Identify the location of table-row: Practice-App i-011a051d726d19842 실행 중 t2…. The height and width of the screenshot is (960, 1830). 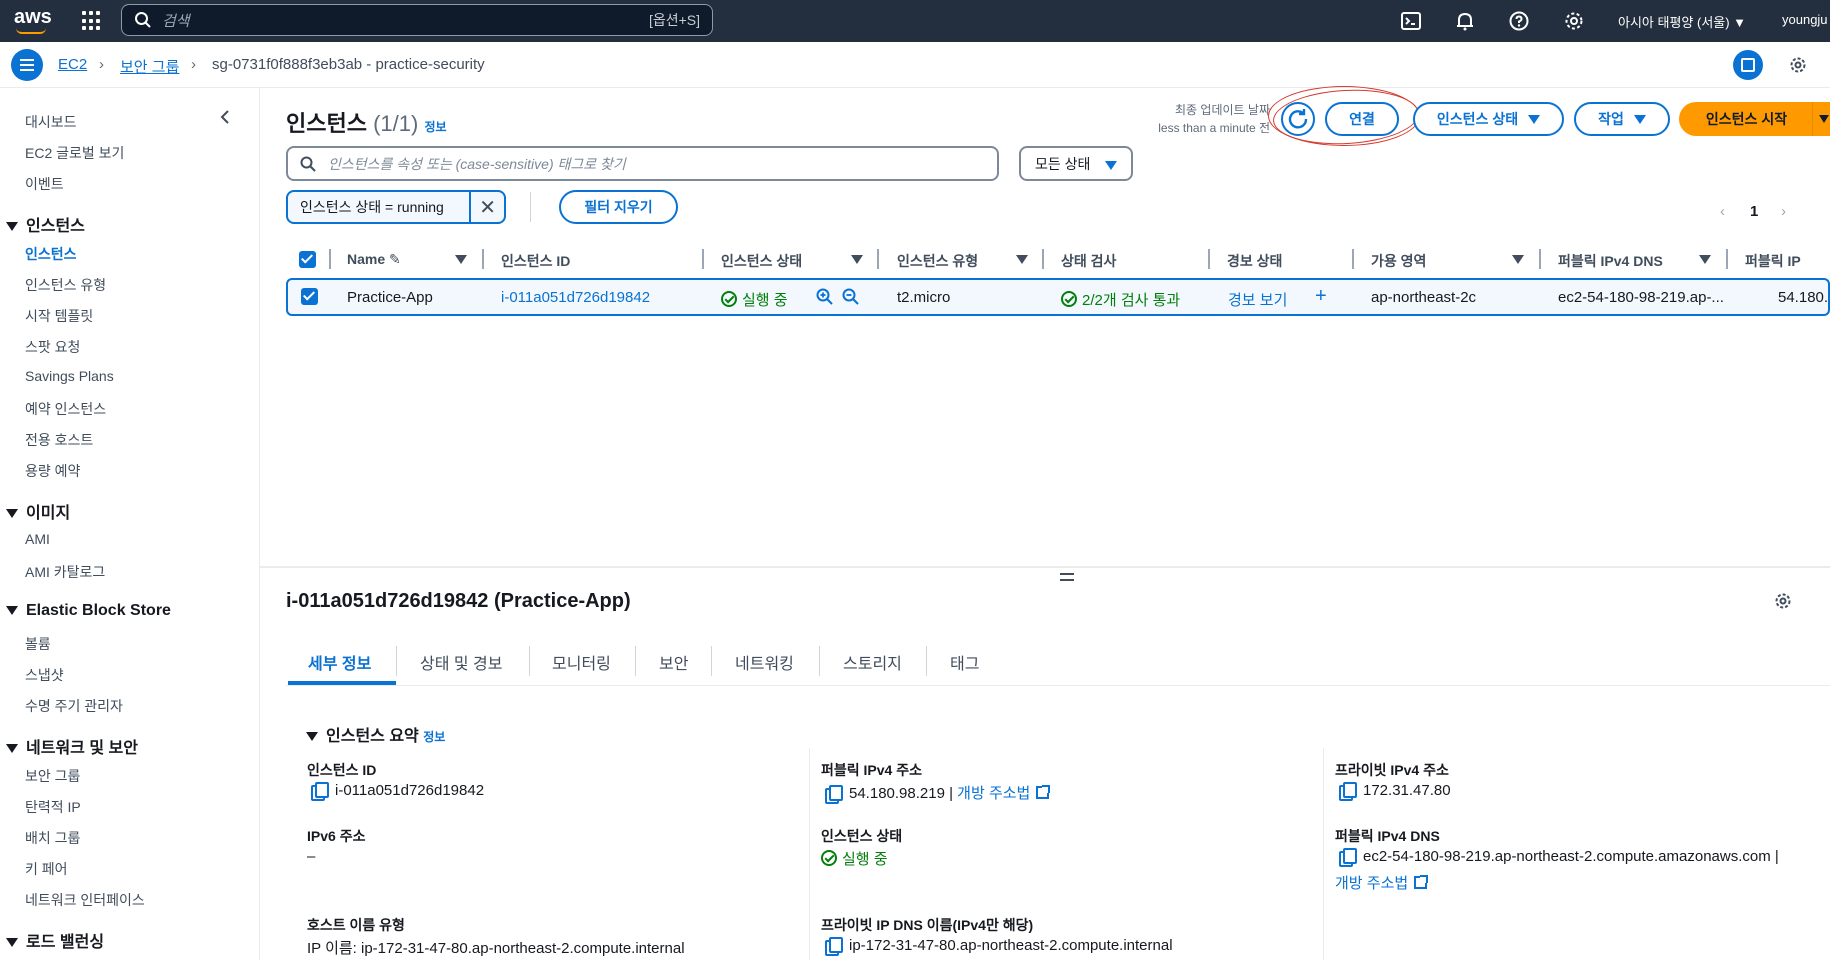
(1058, 297).